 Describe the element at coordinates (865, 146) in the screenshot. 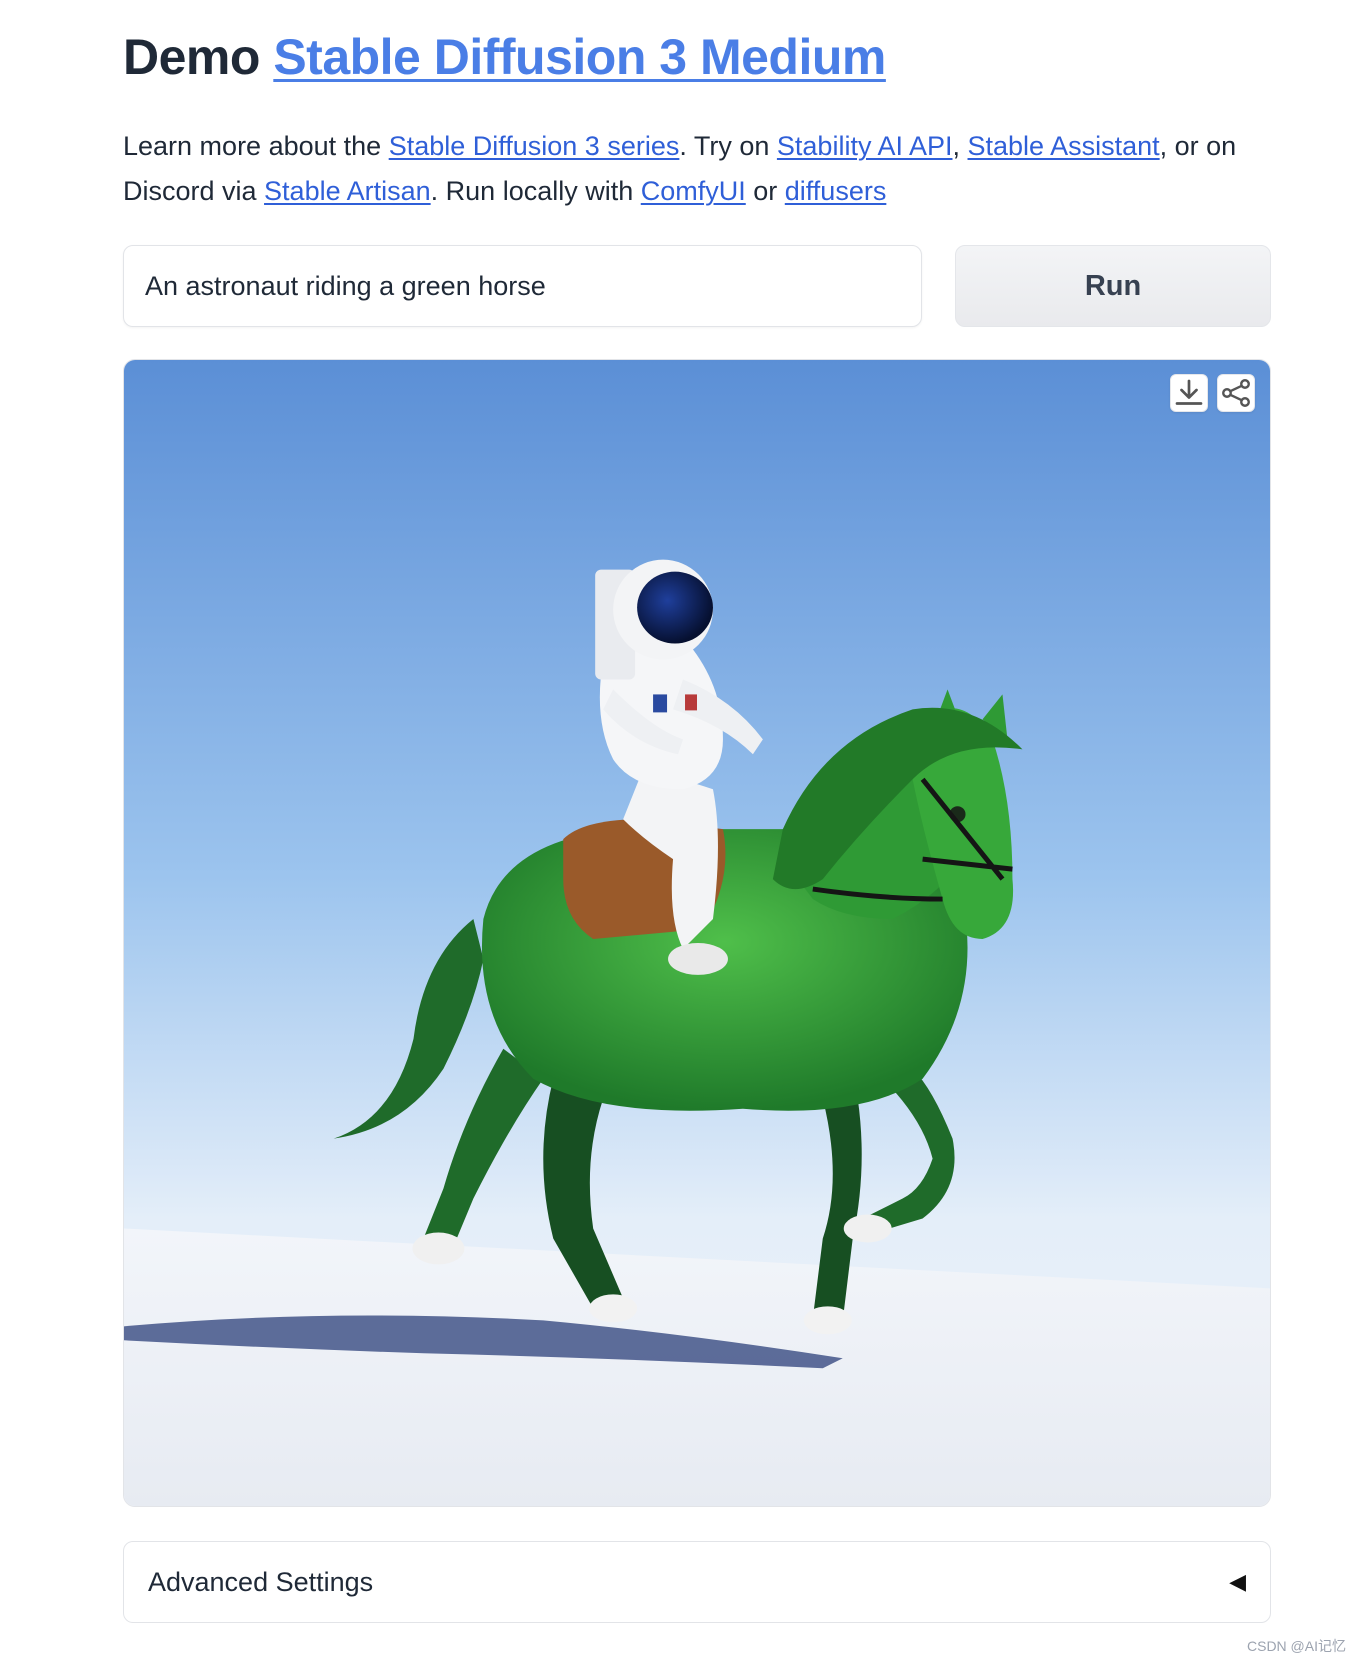

I see `stability-api-link: Stability AI API` at that location.